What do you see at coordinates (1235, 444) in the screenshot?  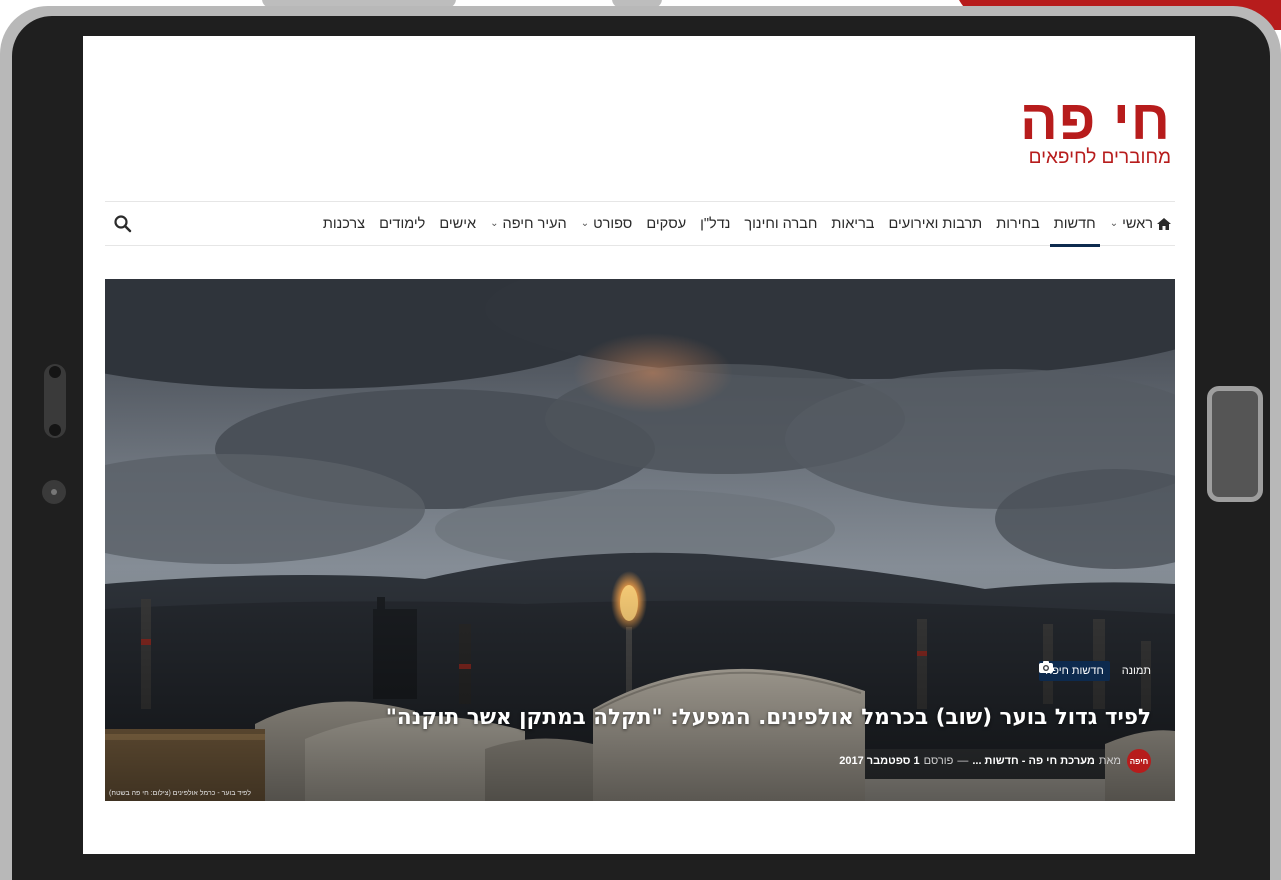 I see `tablet-home-button` at bounding box center [1235, 444].